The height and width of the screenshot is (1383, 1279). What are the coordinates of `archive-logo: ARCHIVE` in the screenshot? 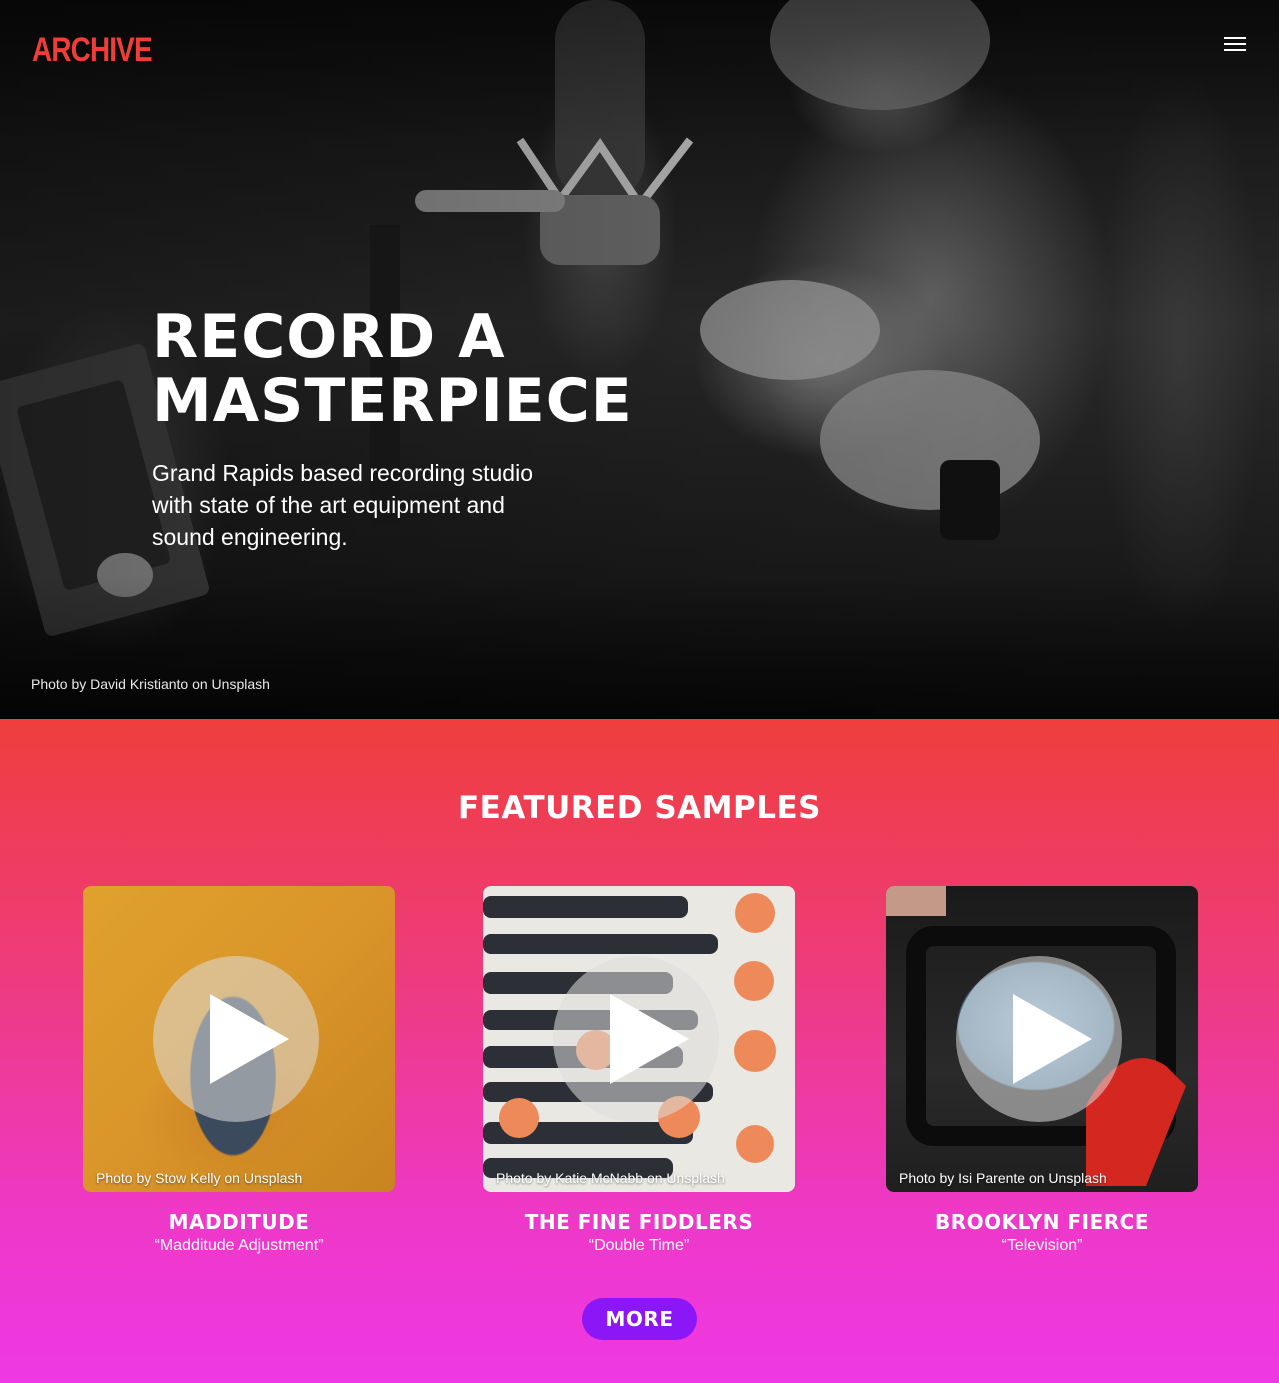 It's located at (92, 50).